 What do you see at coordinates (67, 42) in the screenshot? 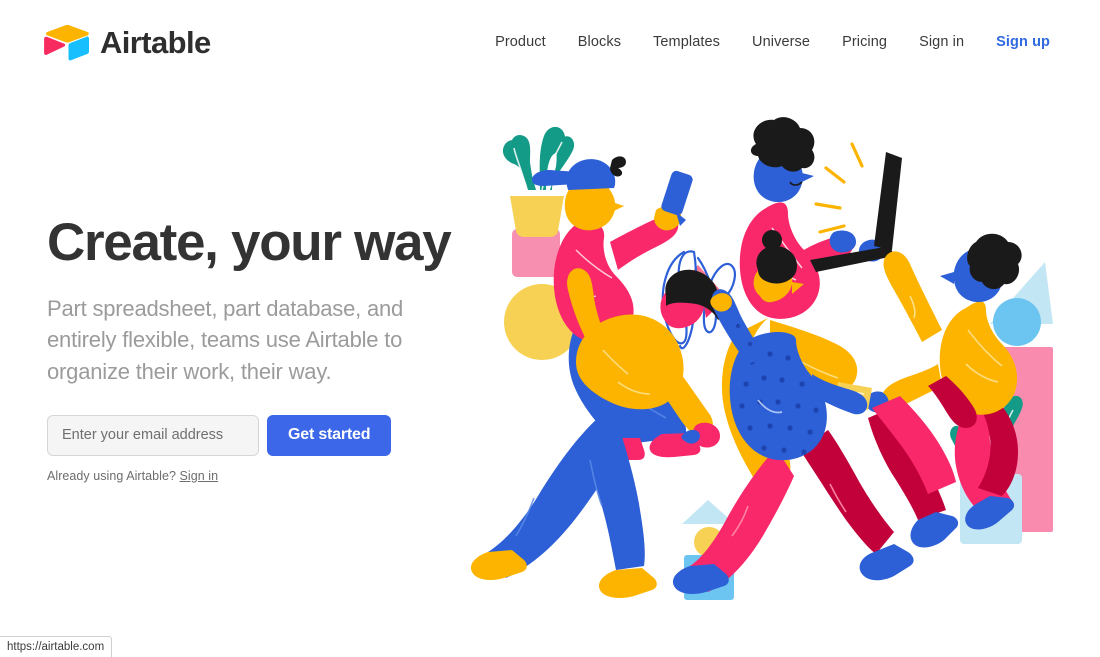
I see `airtable-cube-logo-icon` at bounding box center [67, 42].